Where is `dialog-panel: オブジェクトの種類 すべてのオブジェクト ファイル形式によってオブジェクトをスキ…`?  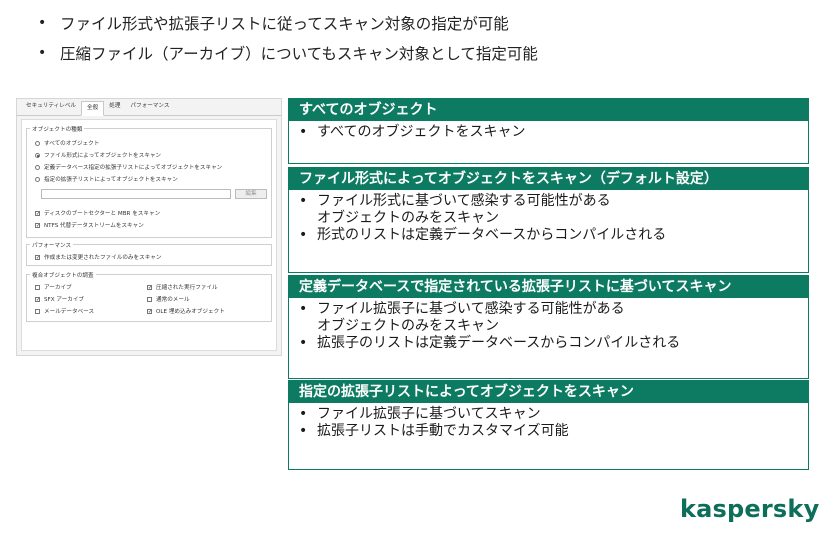
dialog-panel: オブジェクトの種類 すべてのオブジェクト ファイル形式によってオブジェクトをスキ… is located at coordinates (149, 235).